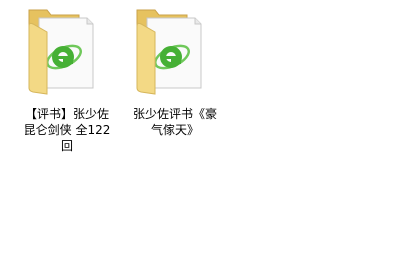 Image resolution: width=410 pixels, height=279 pixels. I want to click on folder-name-label: 【评书】张少佐 昆仑剑侠 全122 回, so click(67, 130).